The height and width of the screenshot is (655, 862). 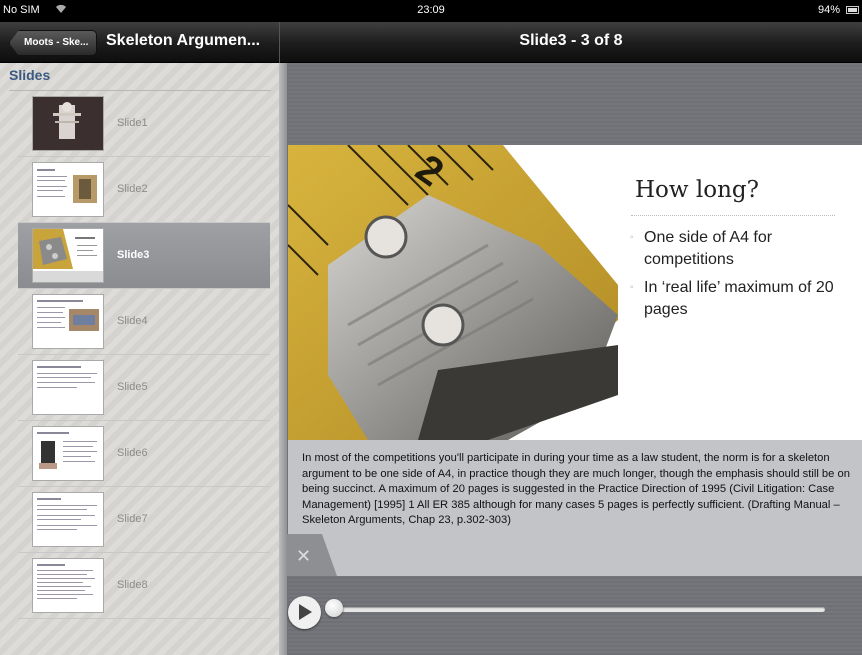 What do you see at coordinates (133, 255) in the screenshot?
I see `slide-item-label: Slide3` at bounding box center [133, 255].